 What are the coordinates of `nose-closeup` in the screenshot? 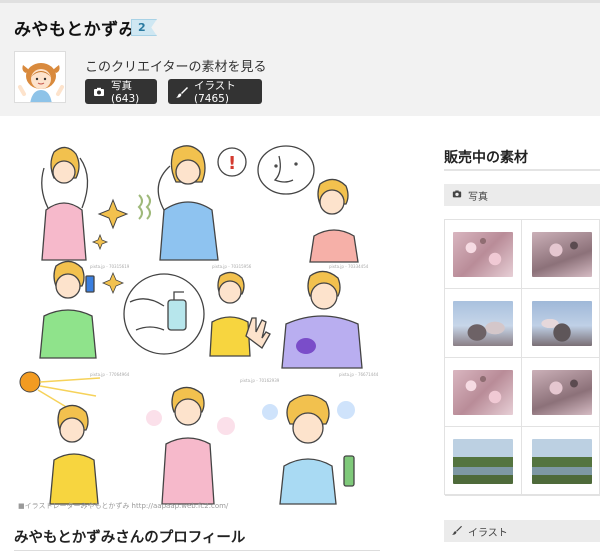 It's located at (286, 170).